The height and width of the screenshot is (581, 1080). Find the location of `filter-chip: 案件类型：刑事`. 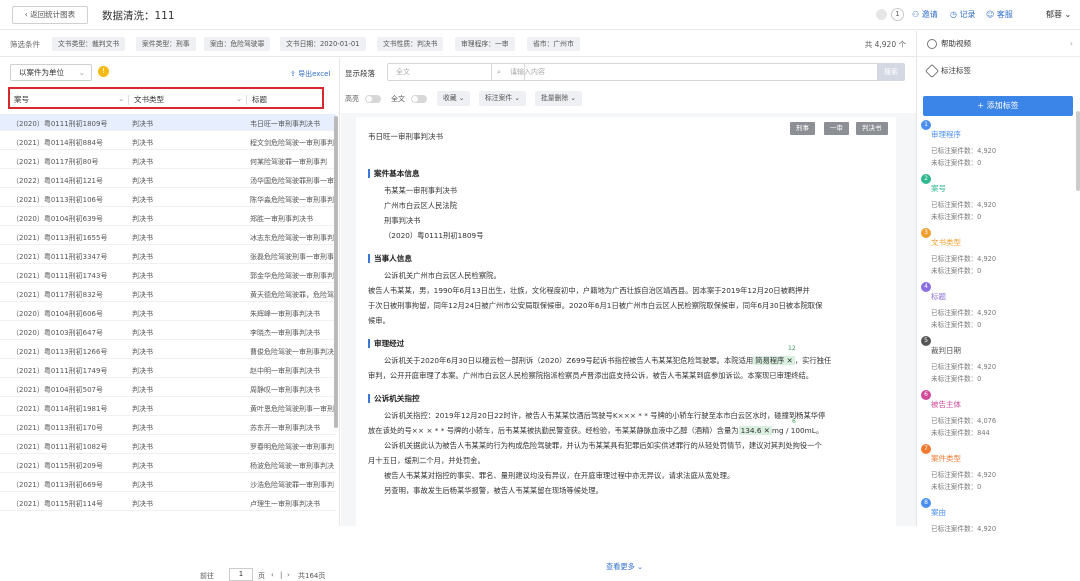

filter-chip: 案件类型：刑事 is located at coordinates (166, 44).